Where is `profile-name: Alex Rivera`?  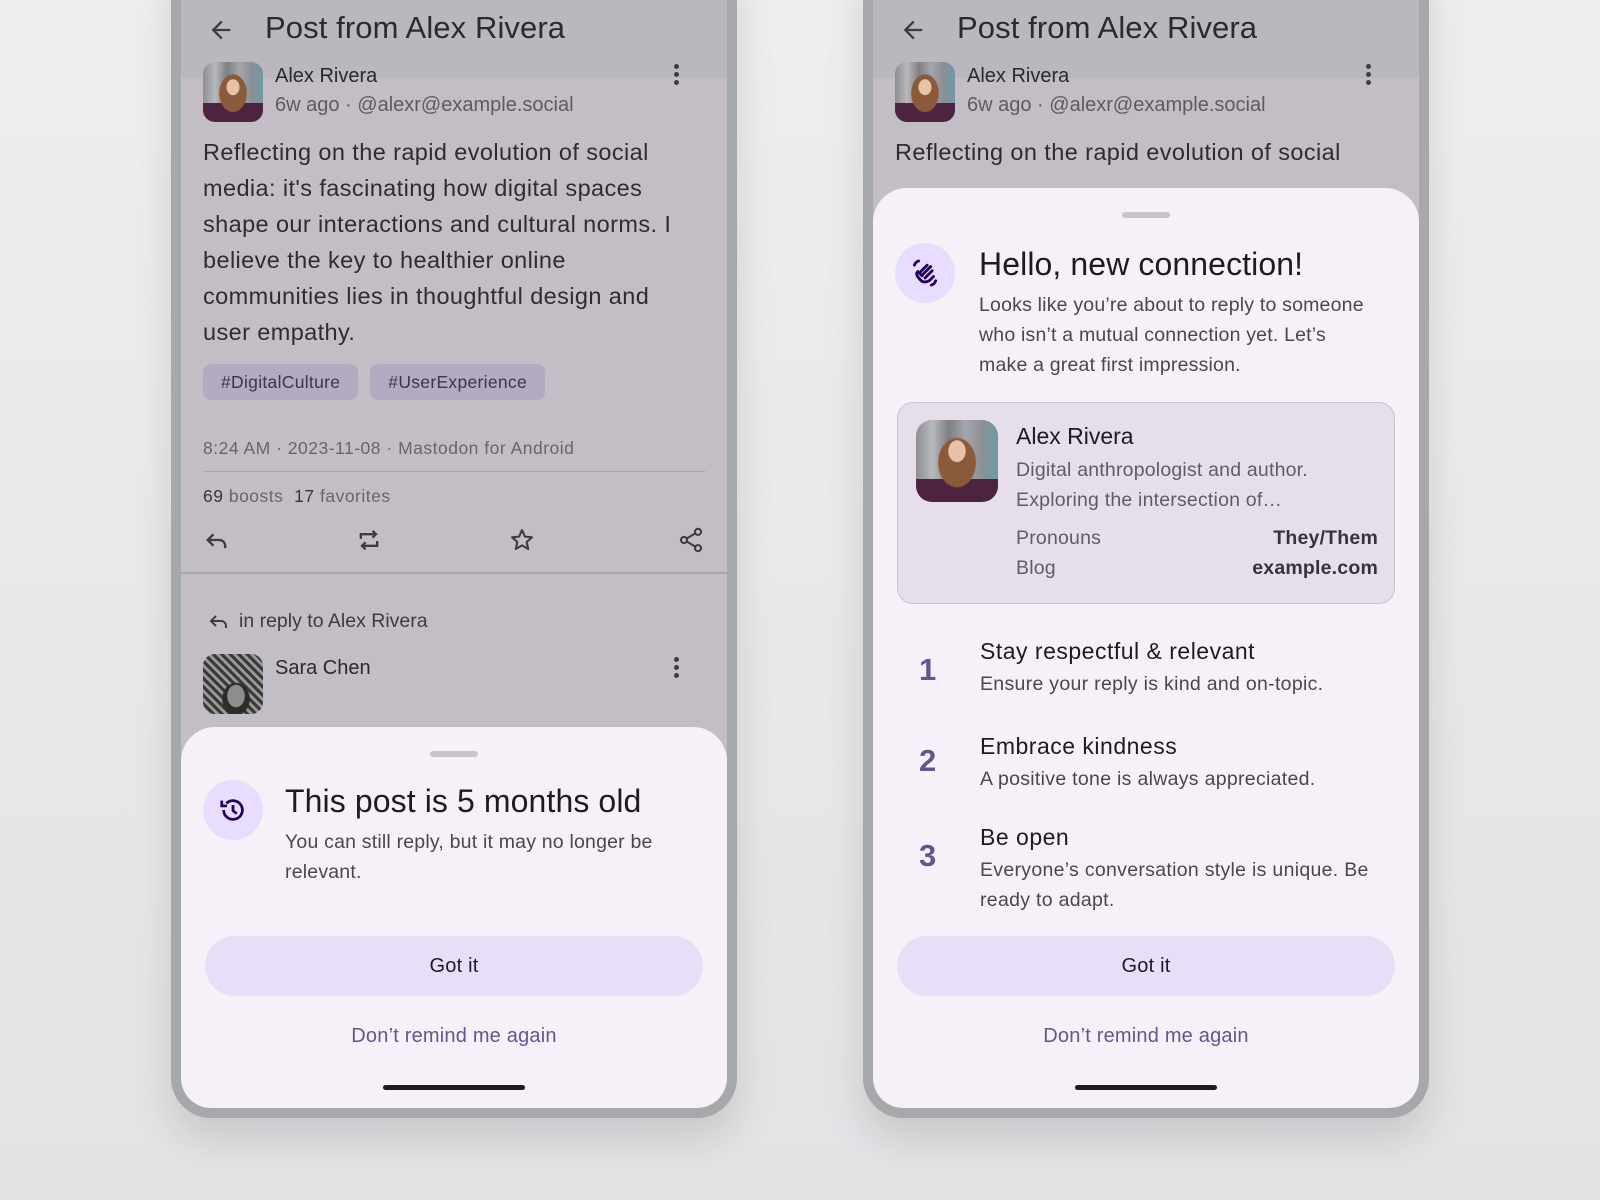 profile-name: Alex Rivera is located at coordinates (1075, 436).